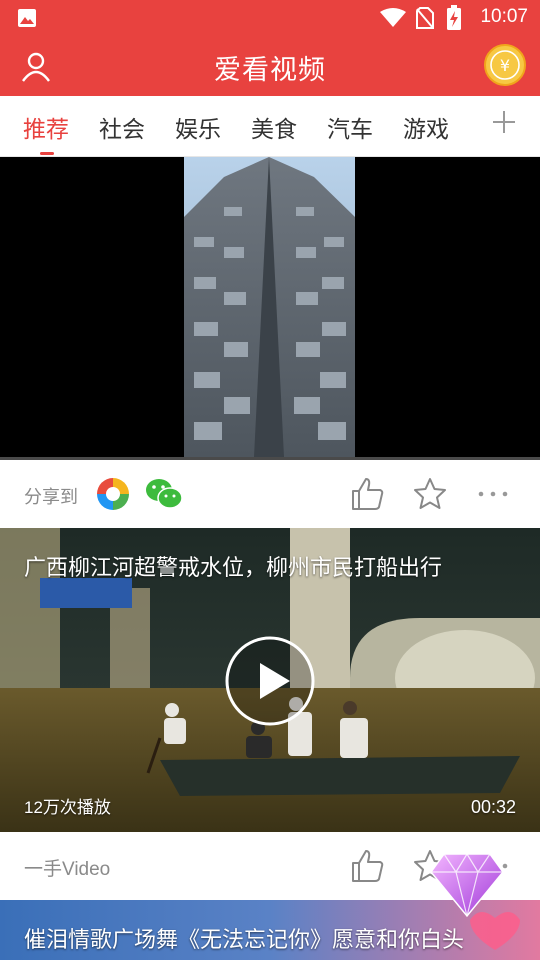 Image resolution: width=540 pixels, height=960 pixels. Describe the element at coordinates (164, 494) in the screenshot. I see `wechat-icon` at that location.